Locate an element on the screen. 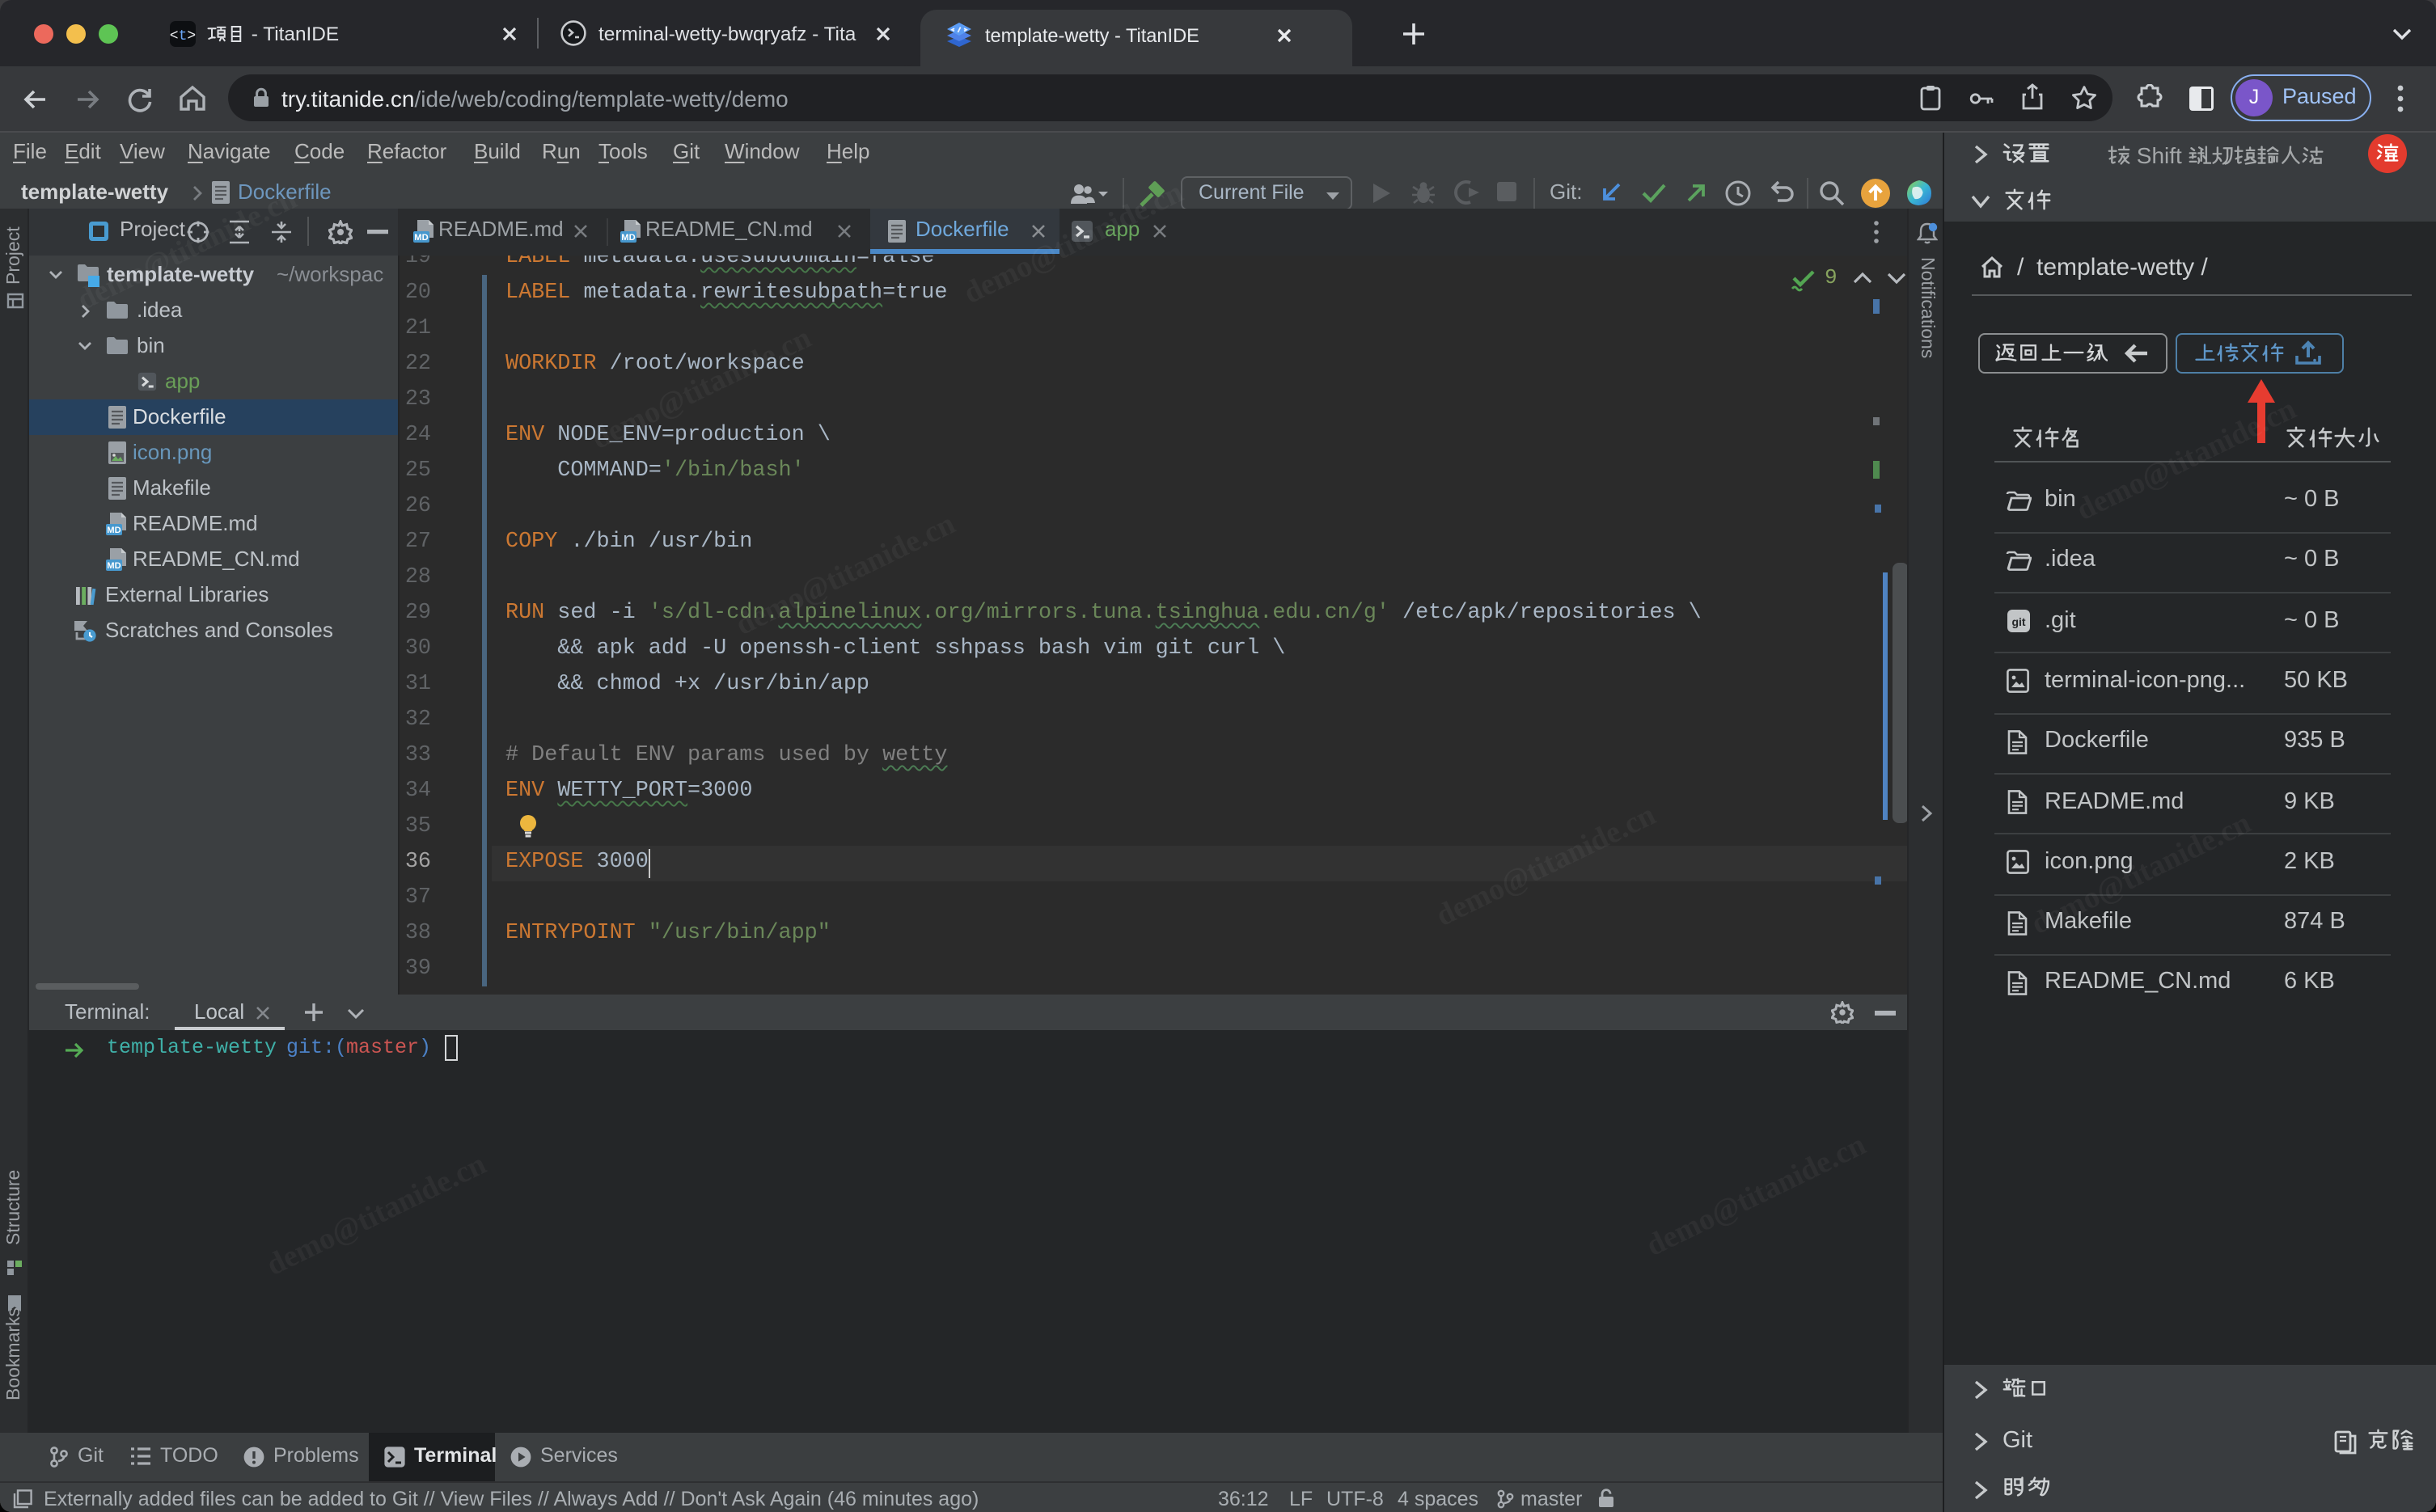 The width and height of the screenshot is (2436, 1512). svg-text: git is located at coordinates (2018, 621).